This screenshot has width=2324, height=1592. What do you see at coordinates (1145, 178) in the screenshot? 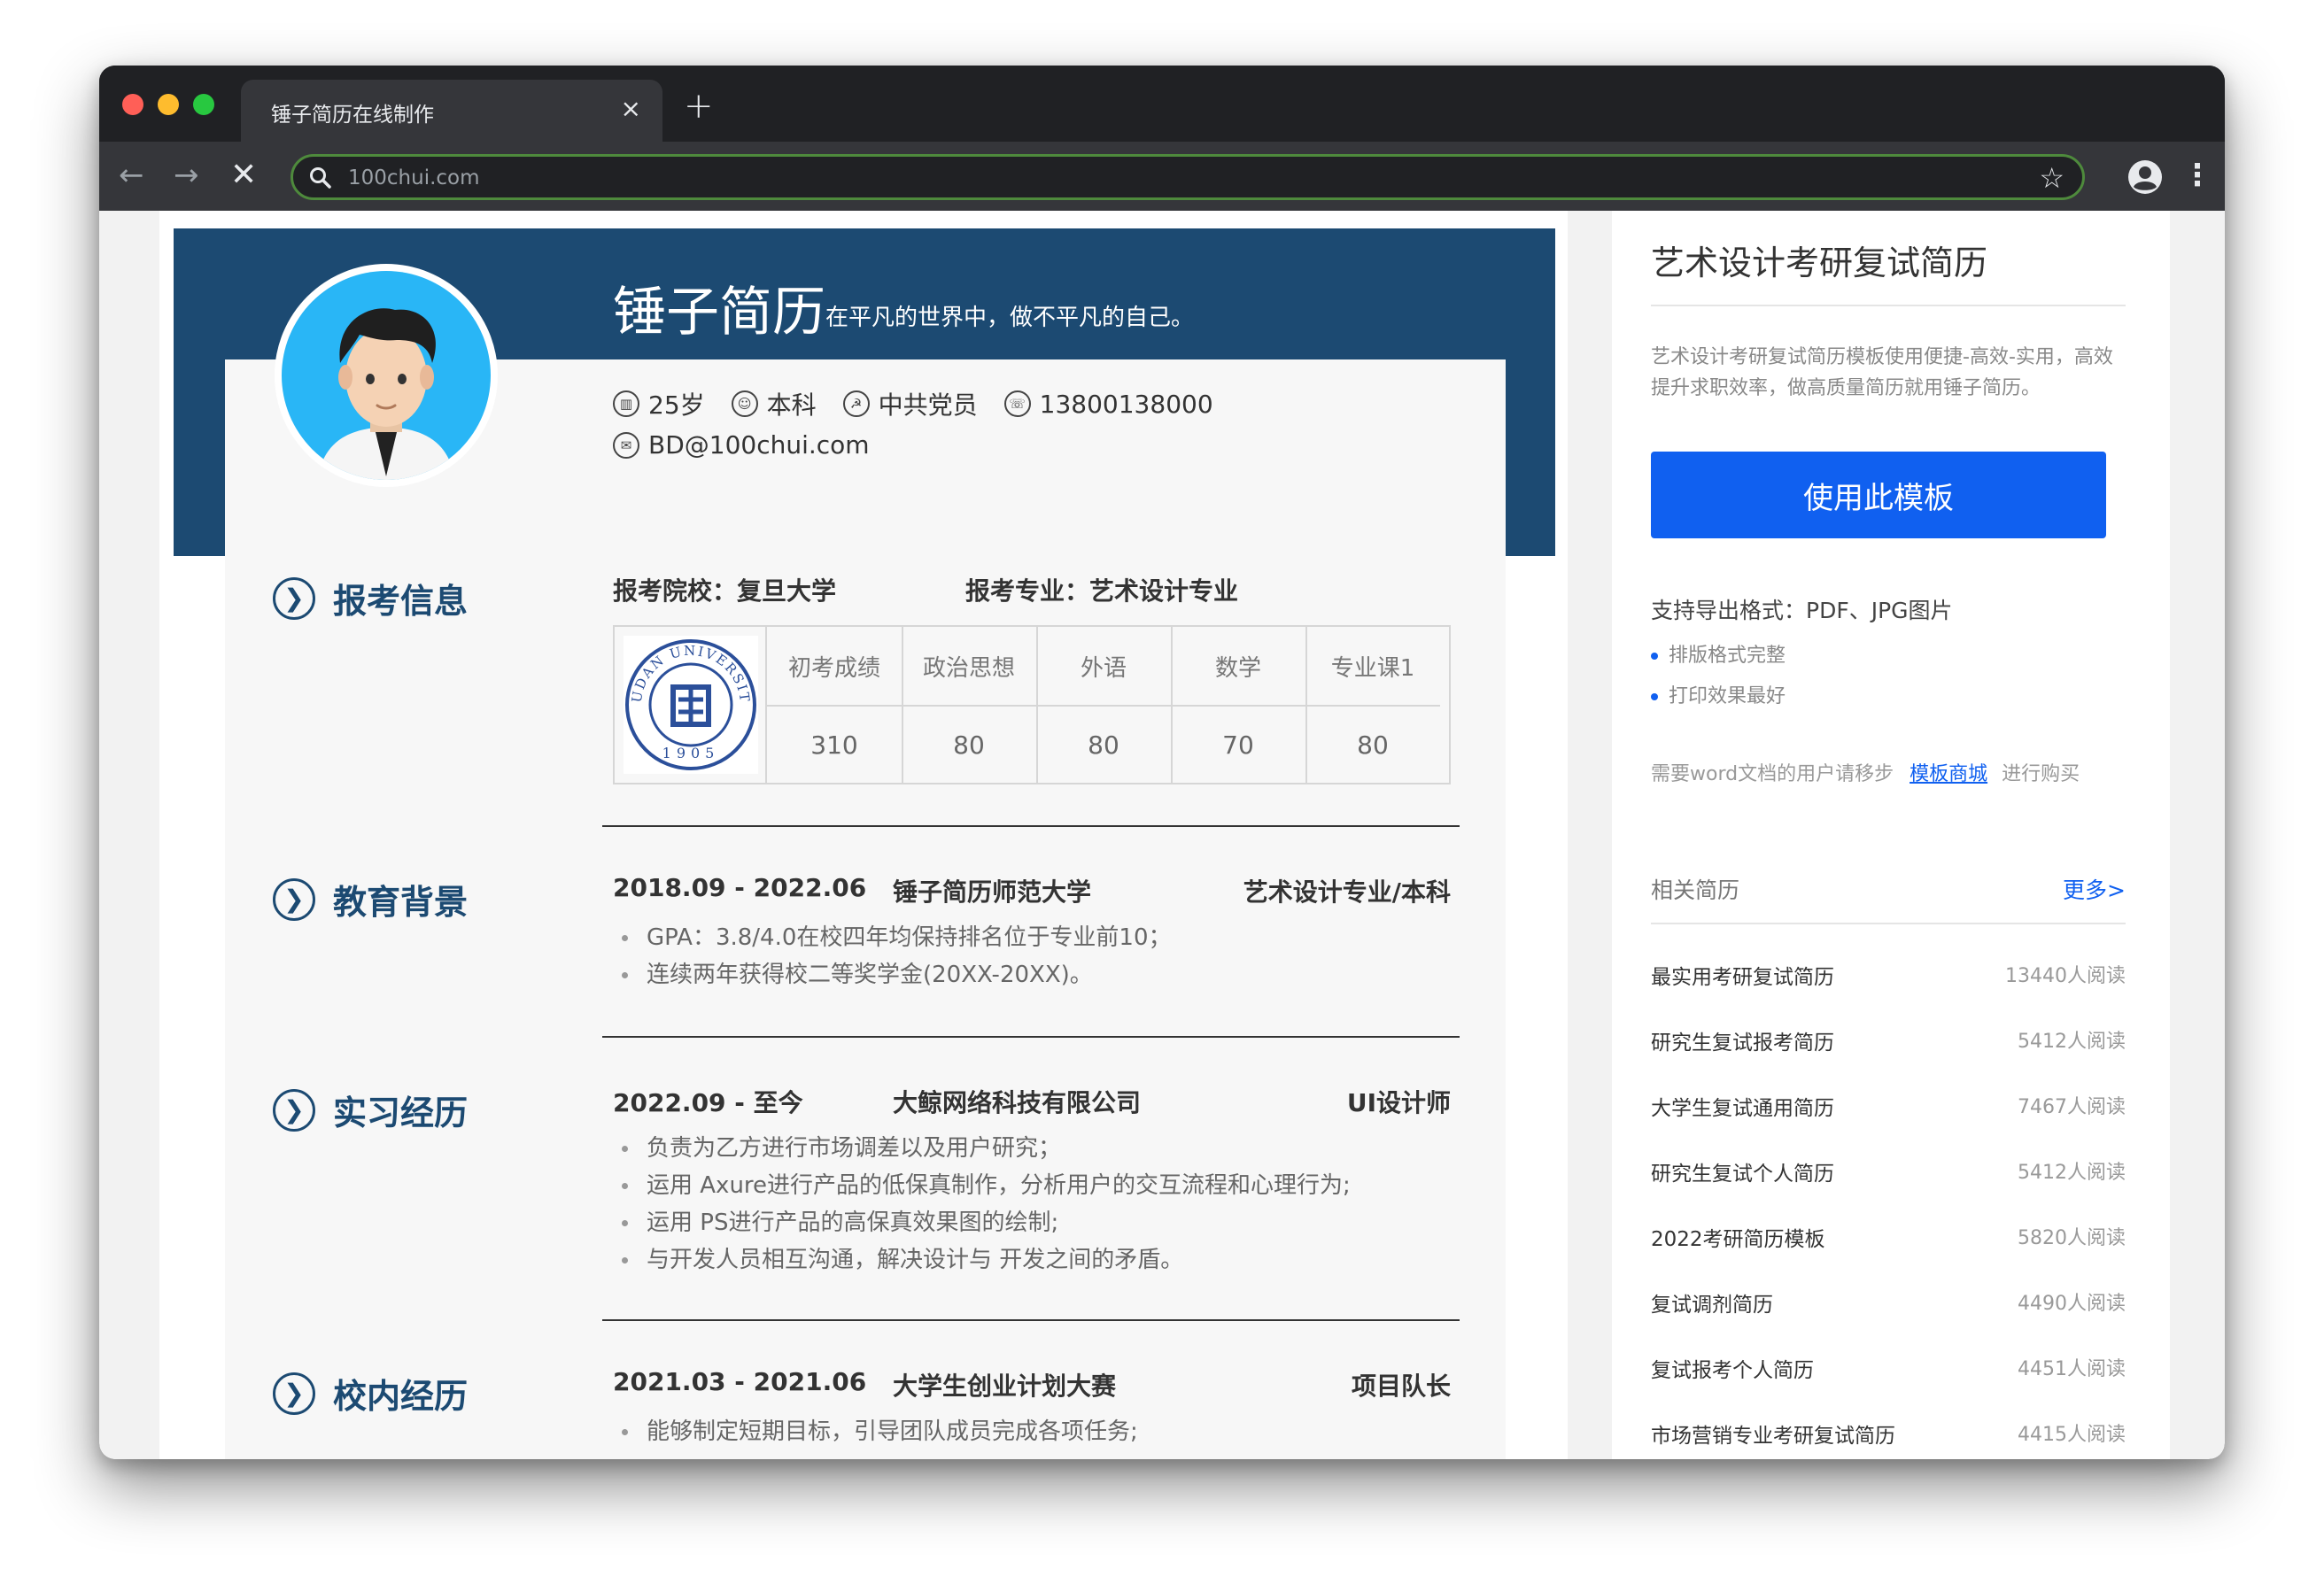
I see `url-input` at bounding box center [1145, 178].